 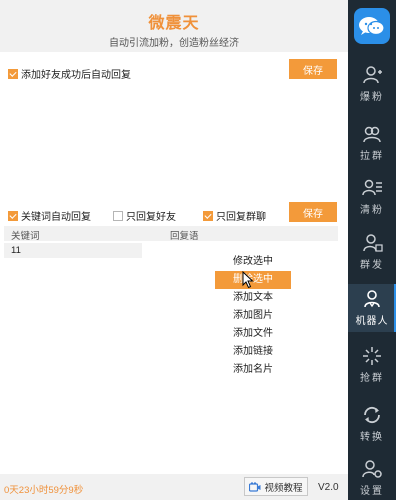 What do you see at coordinates (373, 243) in the screenshot?
I see `broadcast-icon` at bounding box center [373, 243].